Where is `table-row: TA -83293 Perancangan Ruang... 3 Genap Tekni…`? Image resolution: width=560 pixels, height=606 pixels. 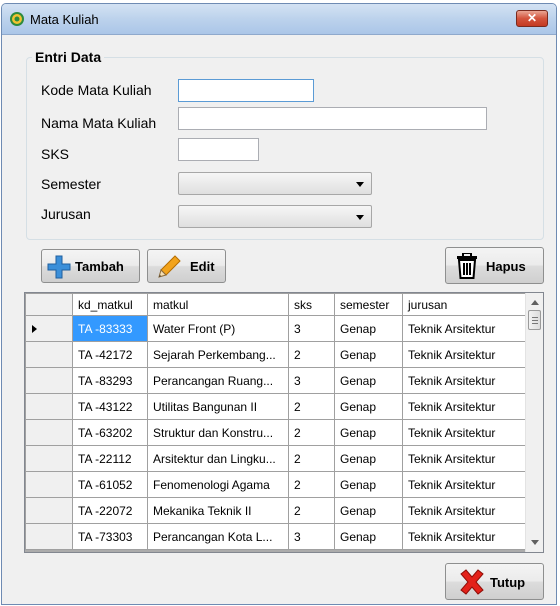 table-row: TA -83293 Perancangan Ruang... 3 Genap Tekni… is located at coordinates (276, 380).